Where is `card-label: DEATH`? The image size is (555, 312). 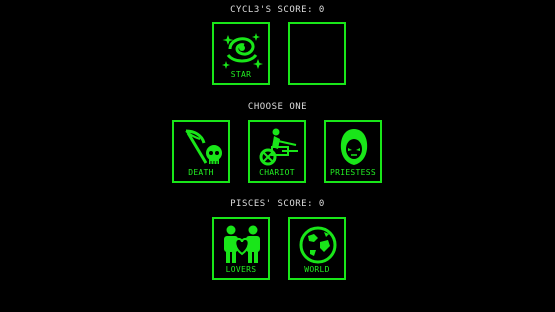
card-label: DEATH is located at coordinates (201, 172).